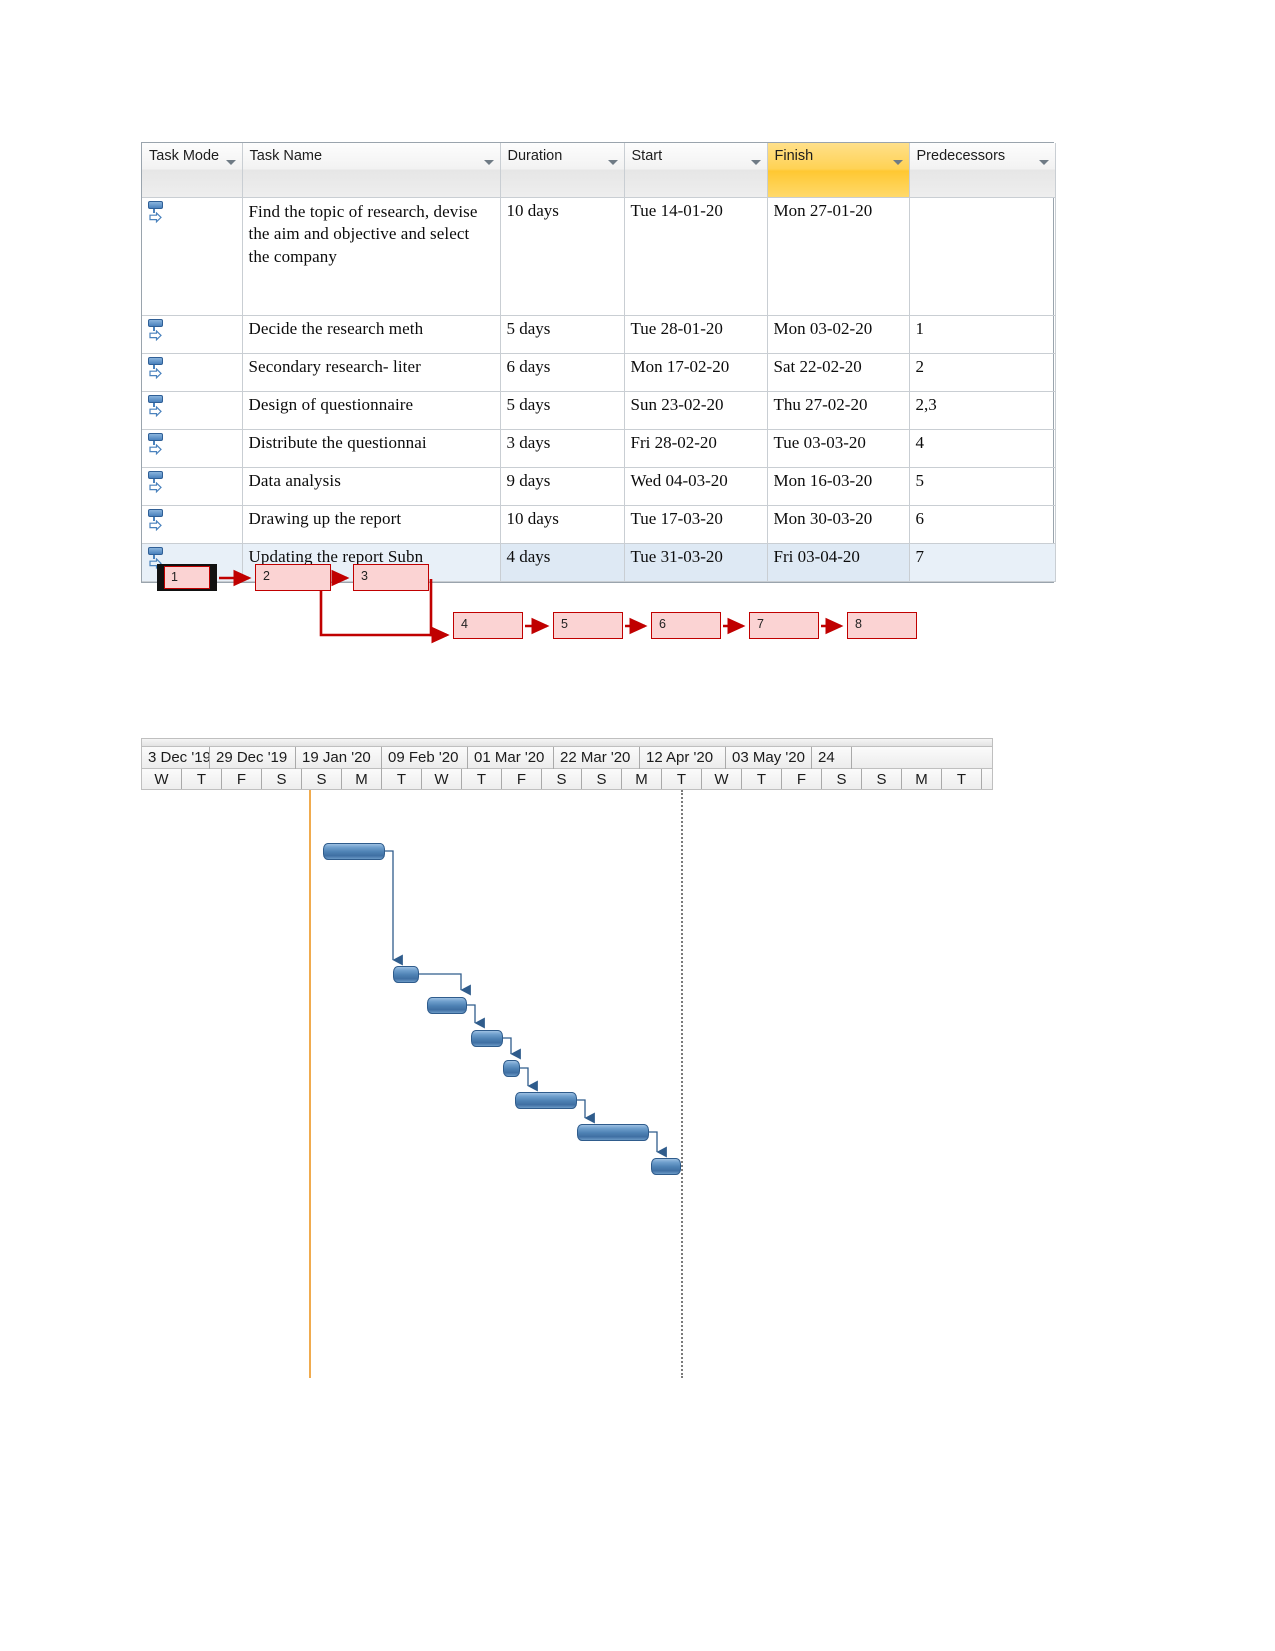  What do you see at coordinates (897, 162) in the screenshot?
I see `filter-dropdown-icon-finish` at bounding box center [897, 162].